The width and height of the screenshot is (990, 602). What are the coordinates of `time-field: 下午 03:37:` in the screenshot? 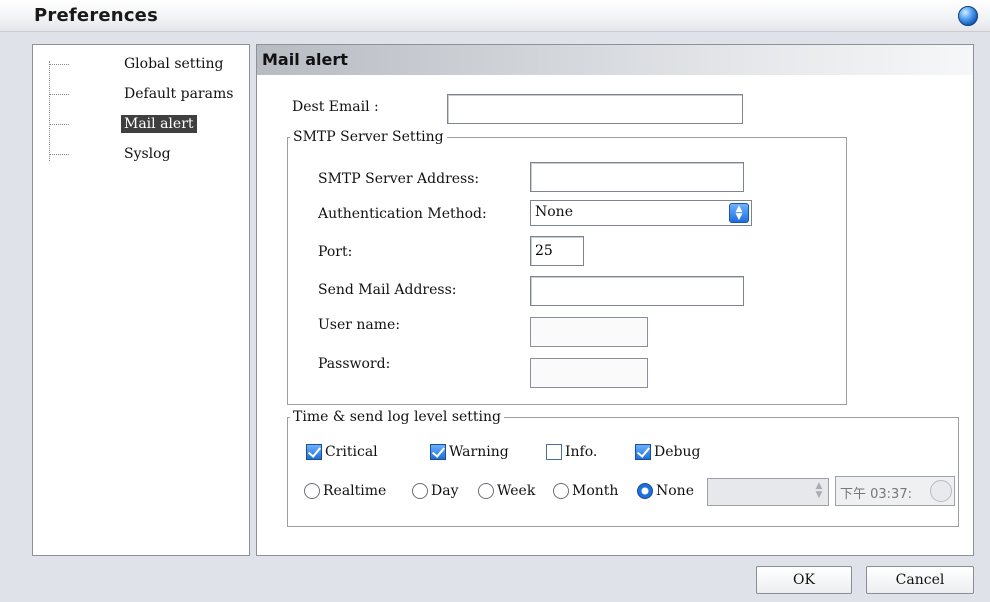 It's located at (895, 491).